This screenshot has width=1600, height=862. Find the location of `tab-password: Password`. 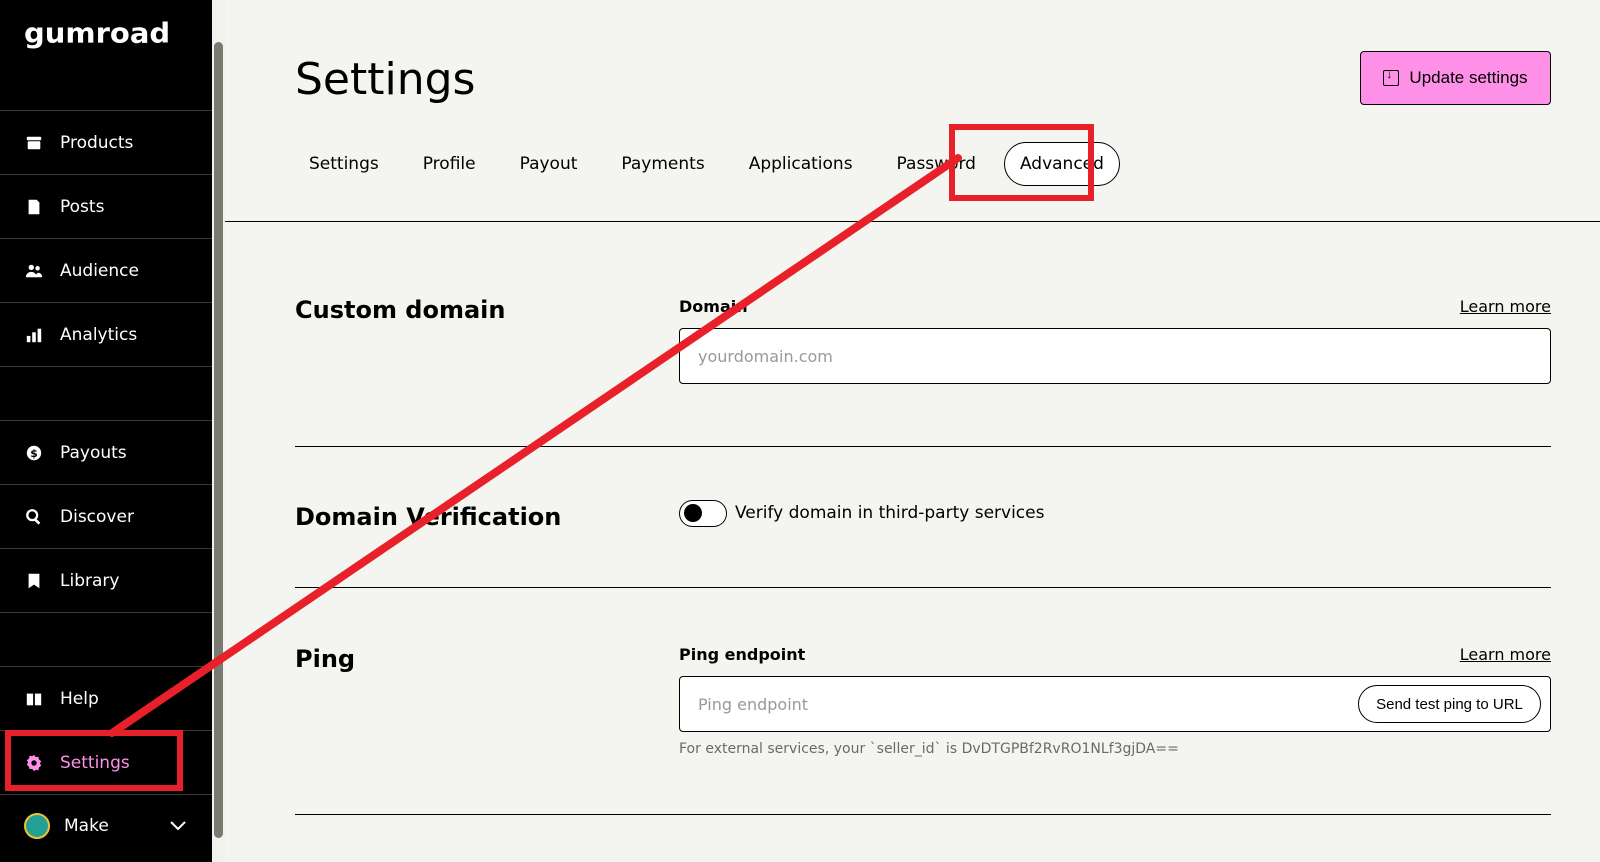

tab-password: Password is located at coordinates (936, 164).